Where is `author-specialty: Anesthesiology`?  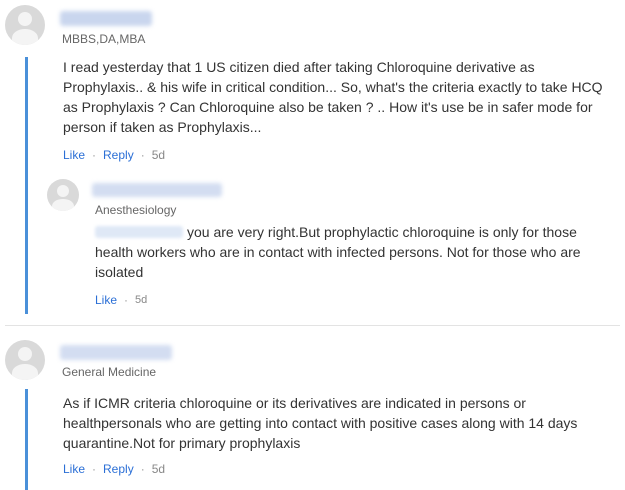 author-specialty: Anesthesiology is located at coordinates (136, 210).